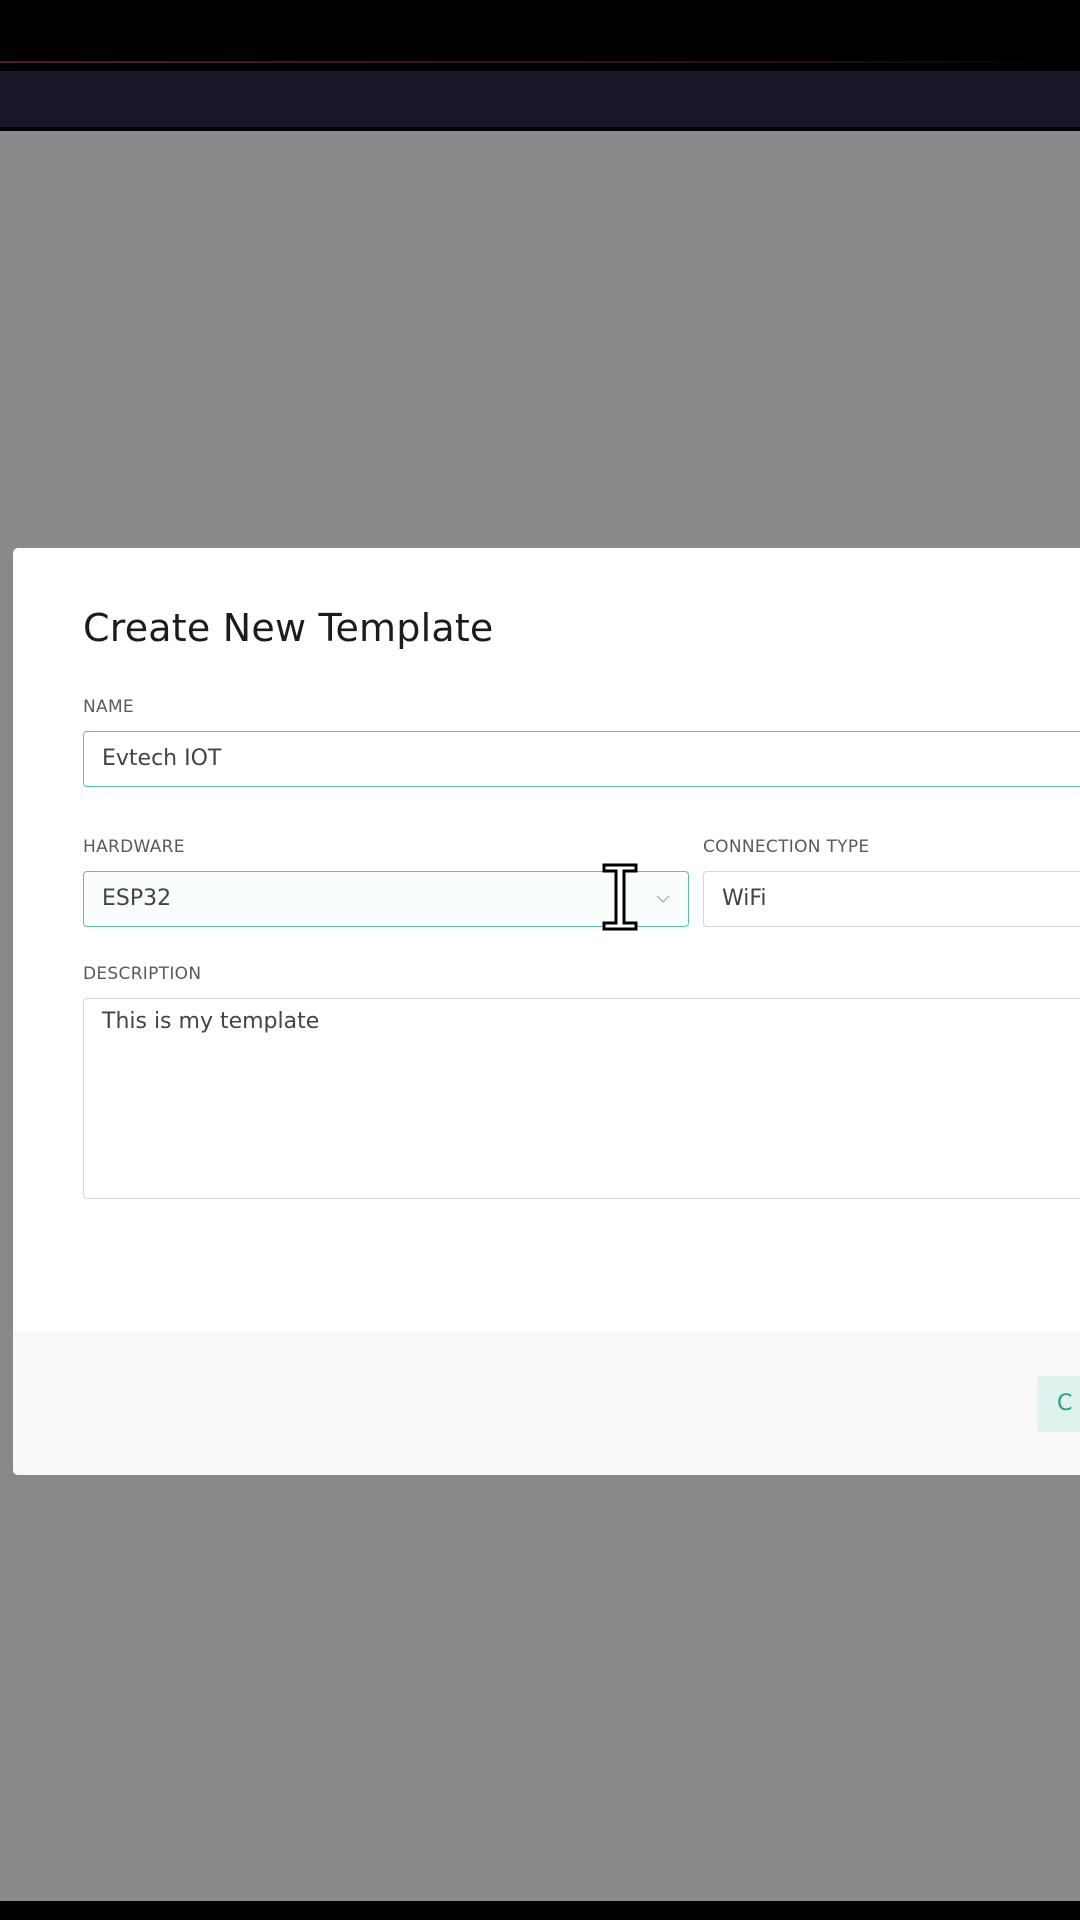 The image size is (1080, 1920). I want to click on app-header, so click(540, 99).